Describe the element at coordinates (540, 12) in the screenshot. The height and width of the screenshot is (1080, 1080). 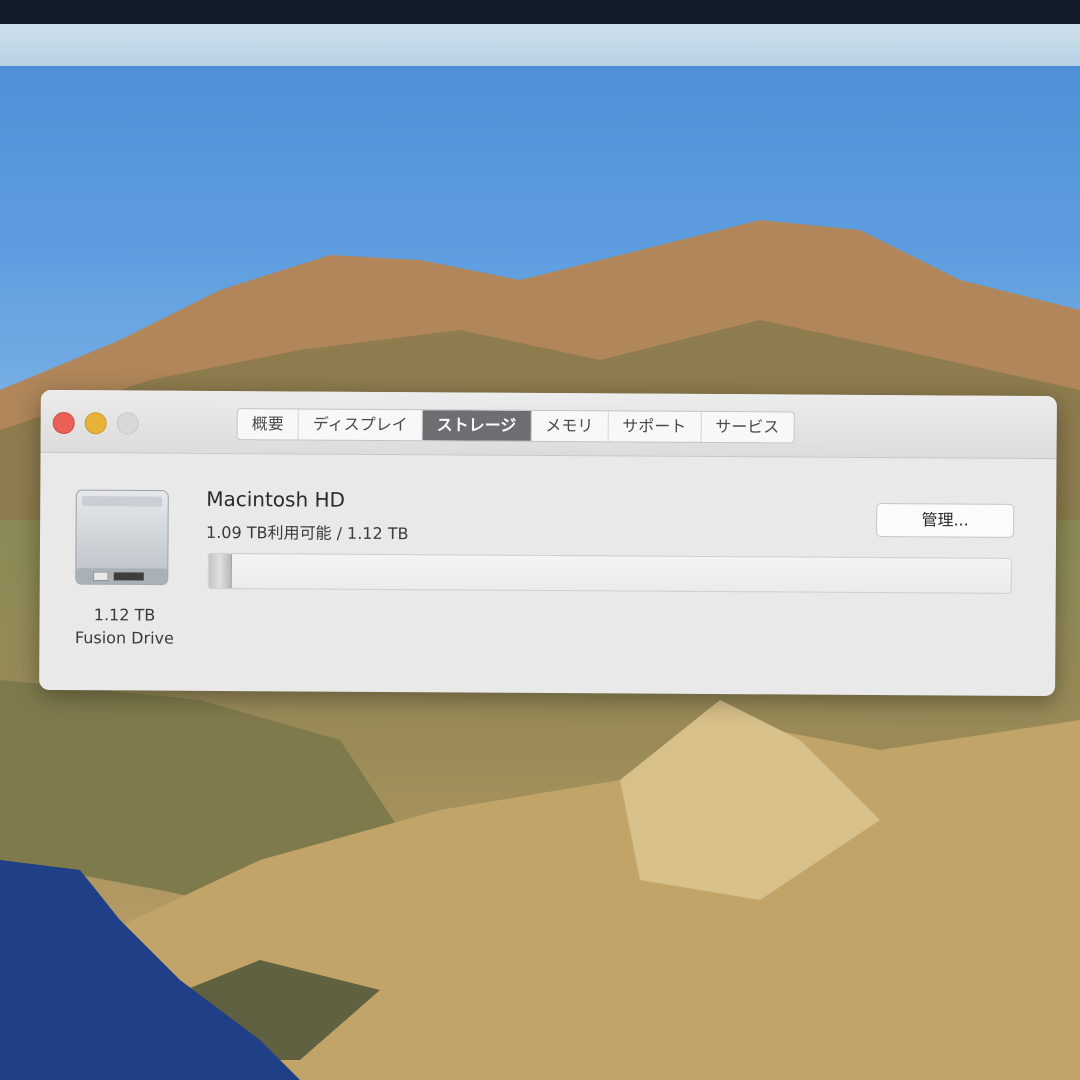
I see `screen-bezel` at that location.